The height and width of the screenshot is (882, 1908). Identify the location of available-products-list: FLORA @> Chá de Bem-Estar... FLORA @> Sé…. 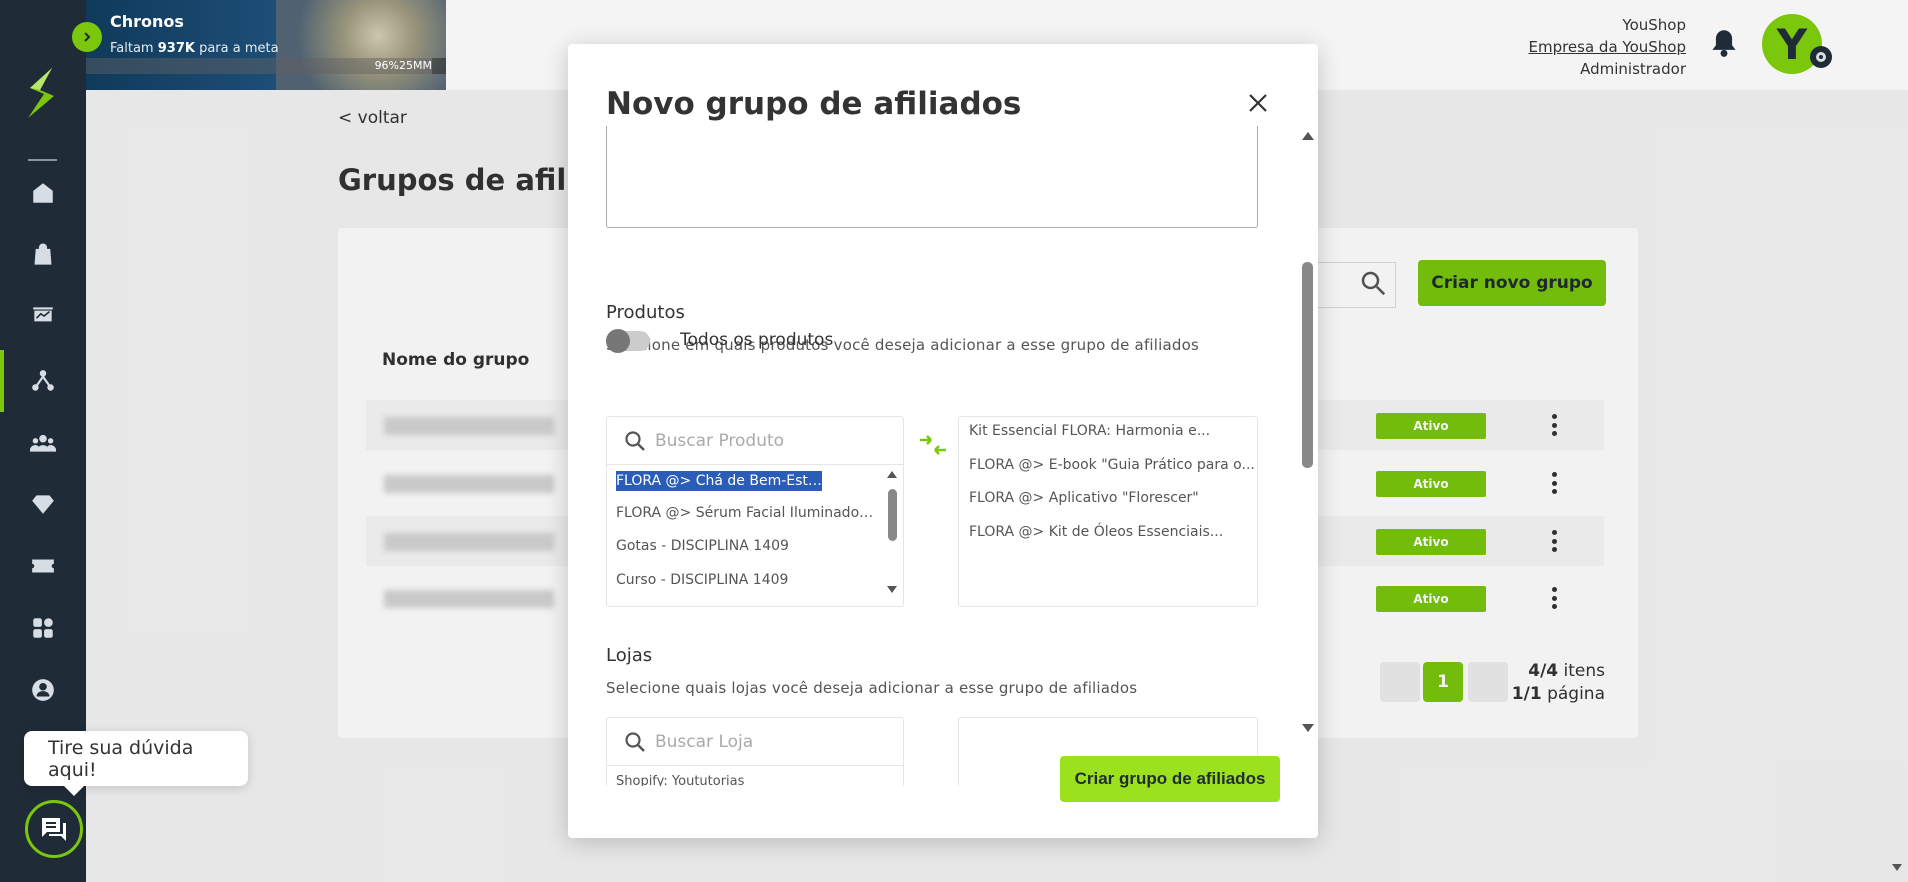
(755, 511).